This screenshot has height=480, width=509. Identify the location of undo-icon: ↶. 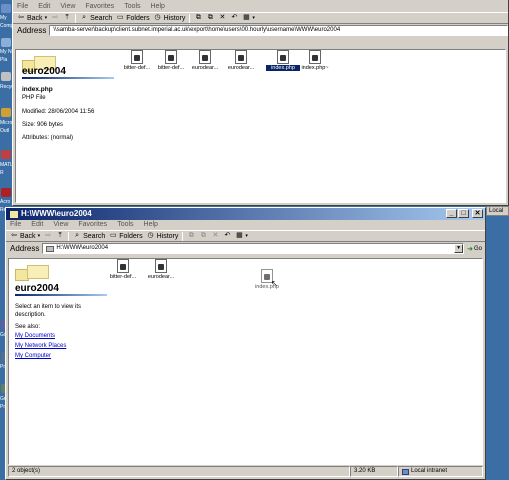
(234, 17).